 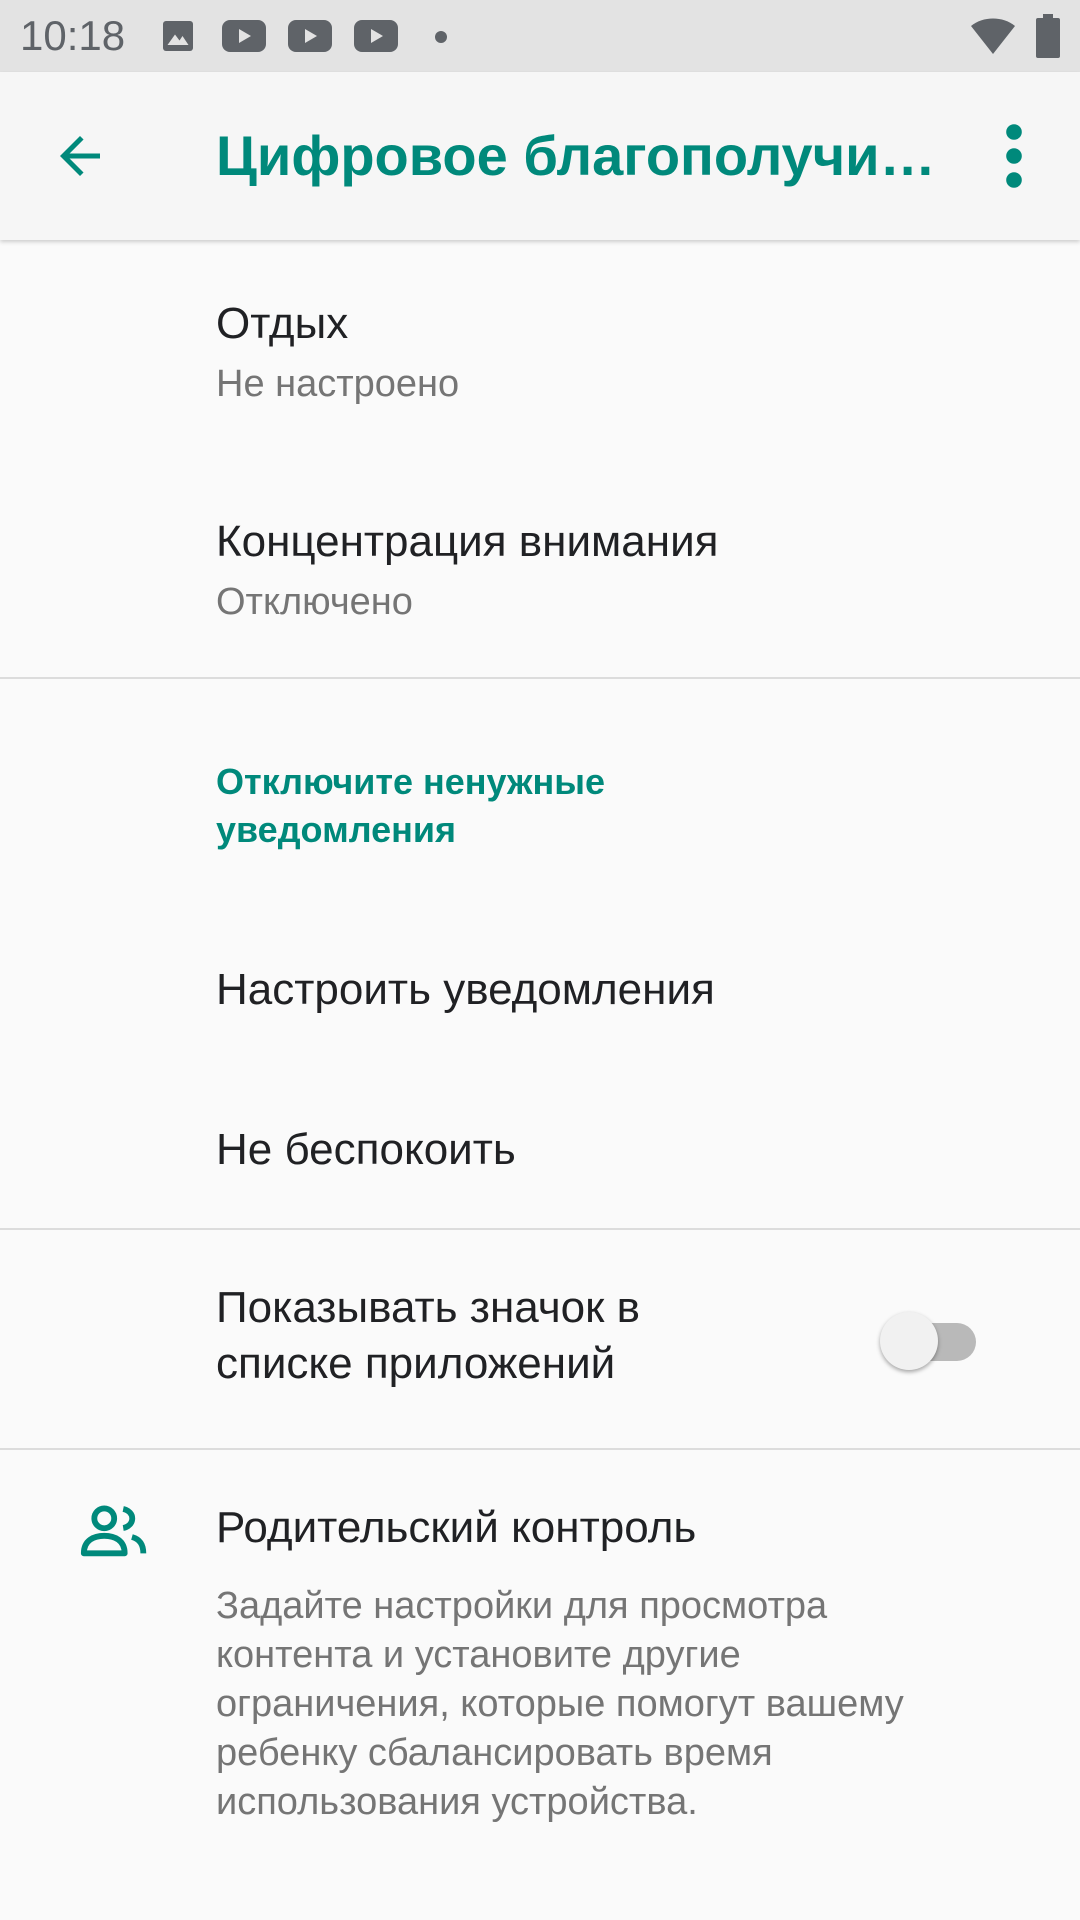 I want to click on summary-line: контента и установите другие, so click(x=478, y=1655).